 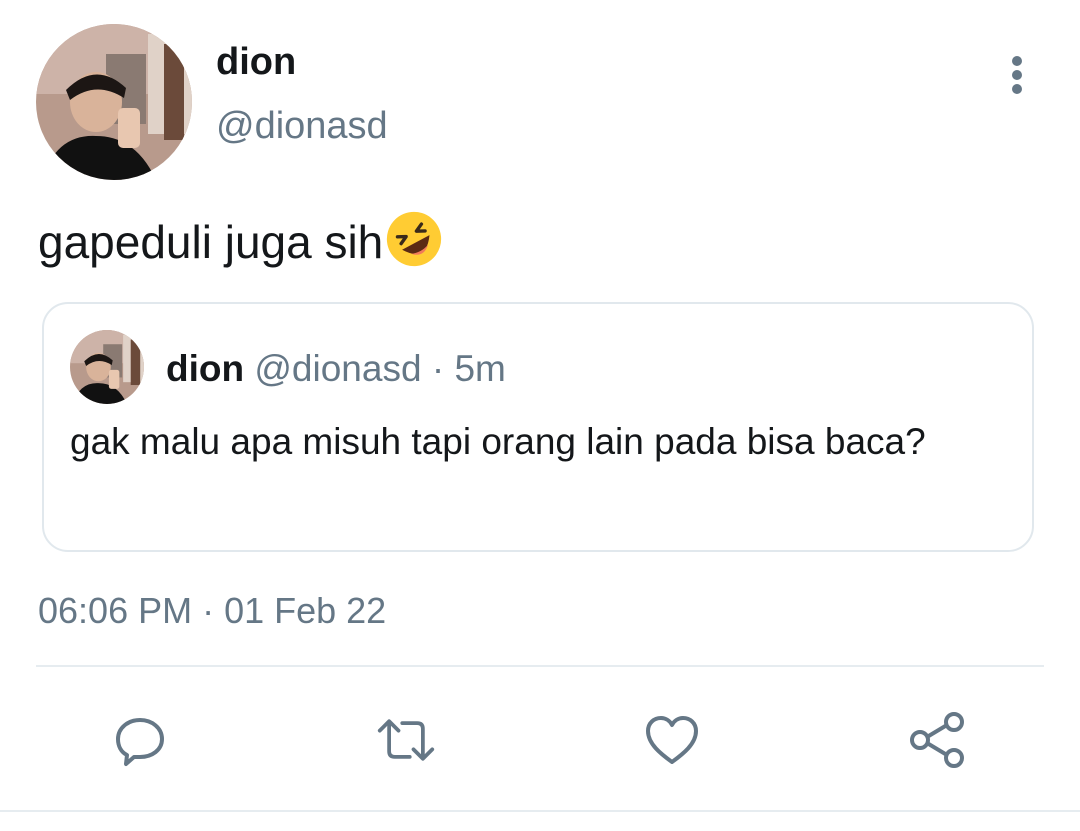 I want to click on retweet-button, so click(x=406, y=740).